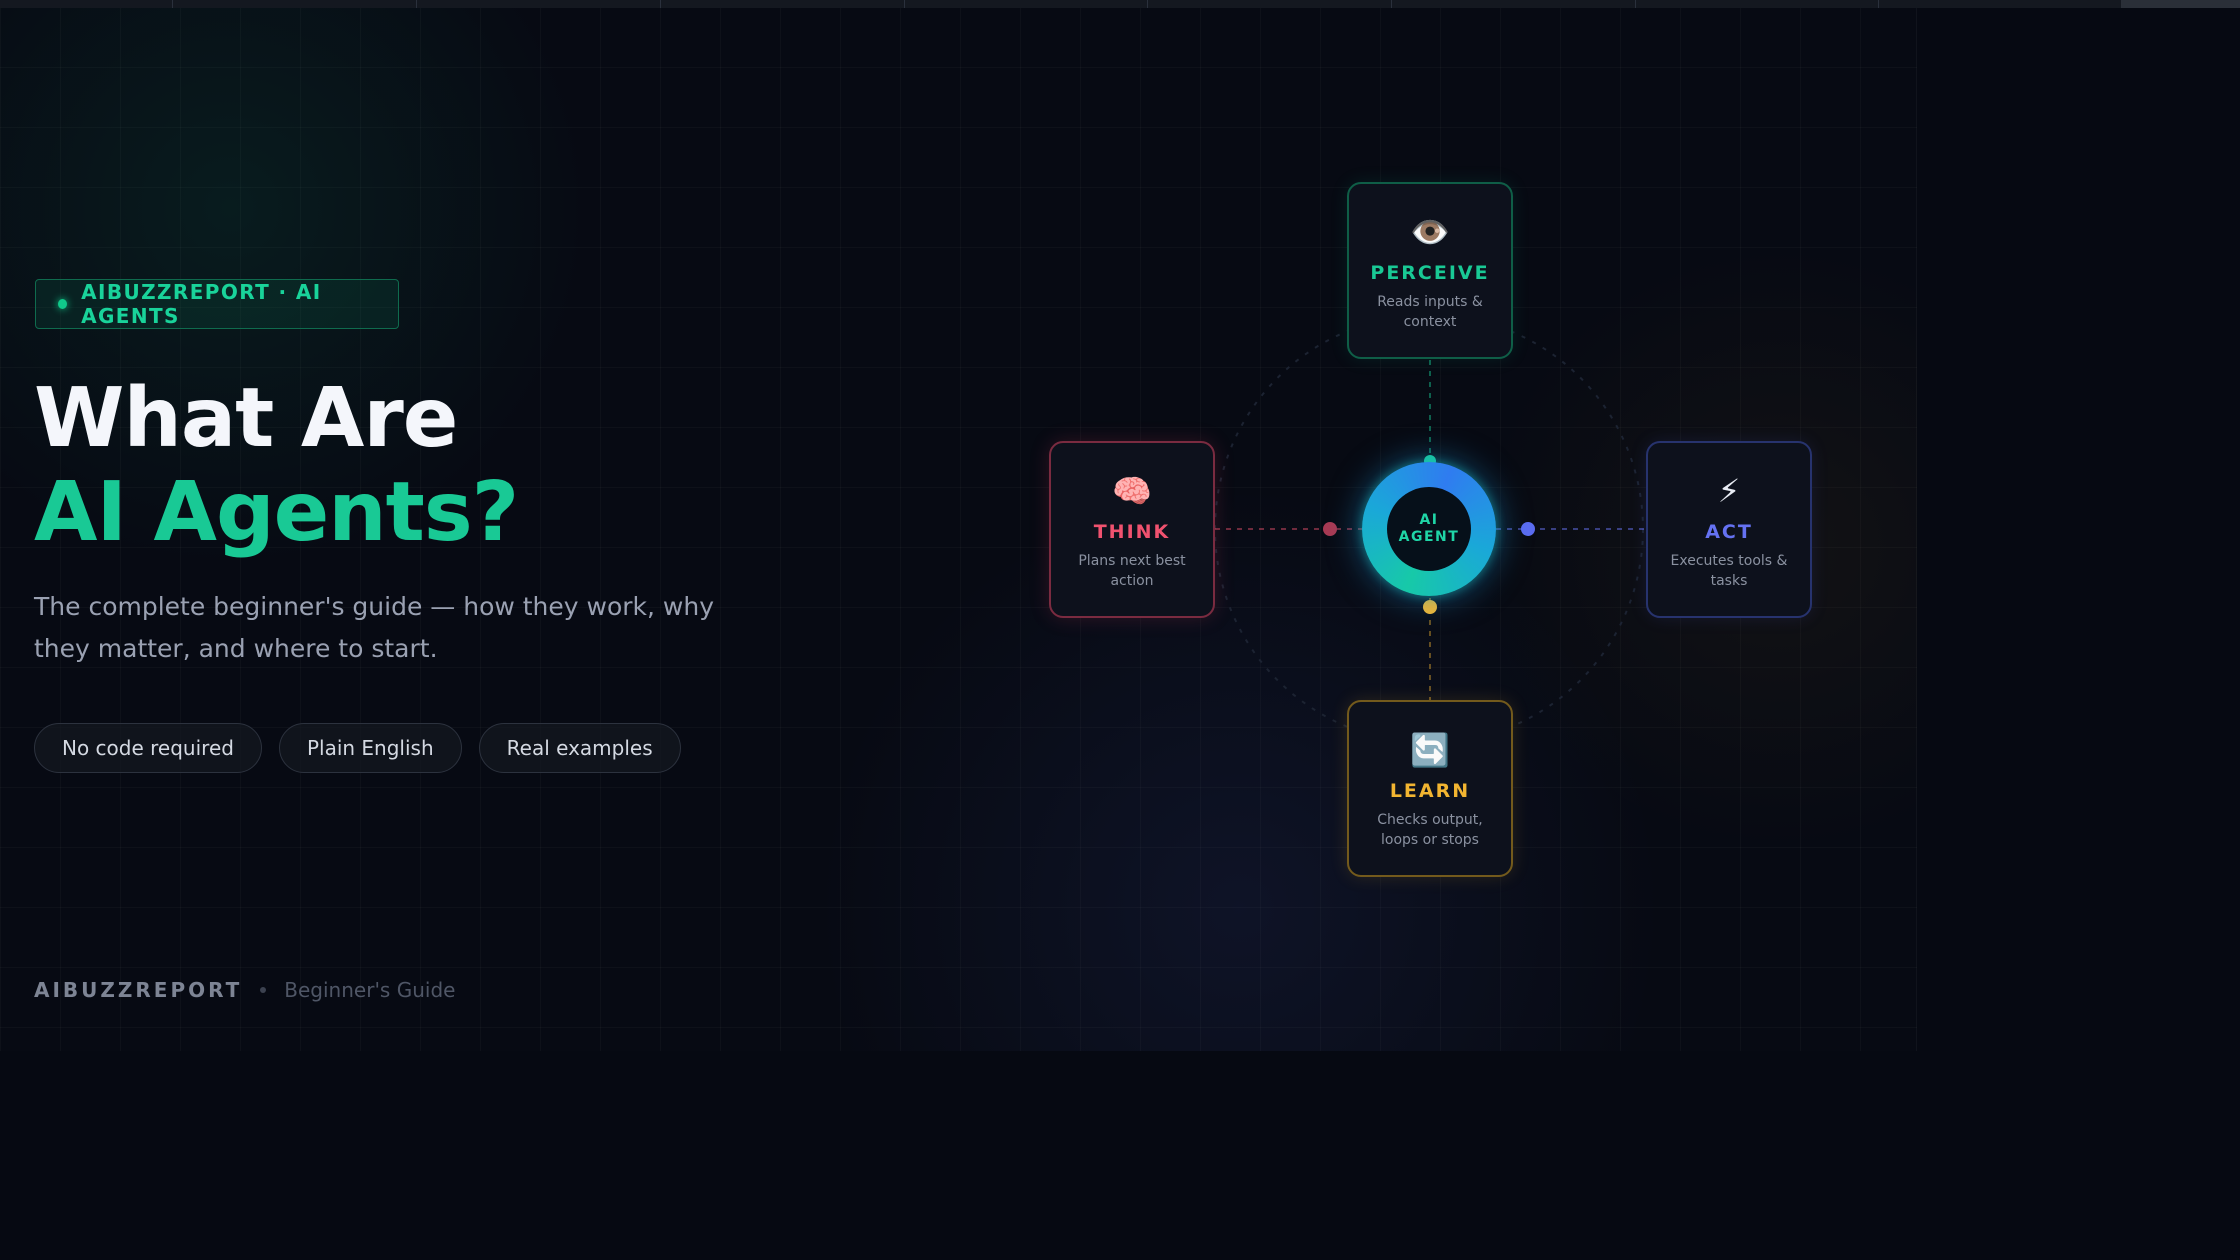  I want to click on node-title-learn: LEARN, so click(1430, 791).